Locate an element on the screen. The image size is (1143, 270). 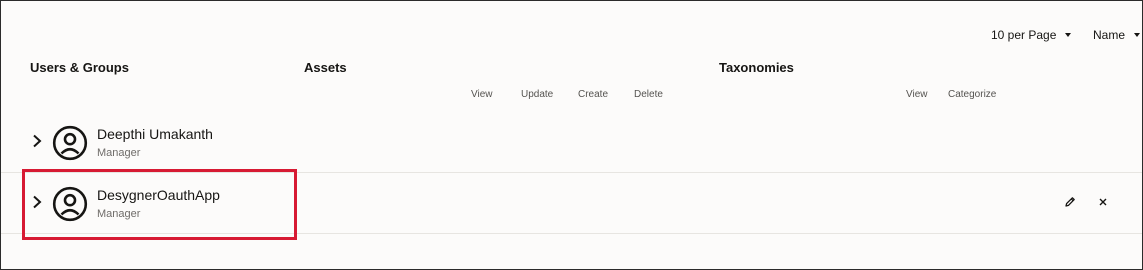
user-name: DesygnerOauthApp is located at coordinates (158, 195).